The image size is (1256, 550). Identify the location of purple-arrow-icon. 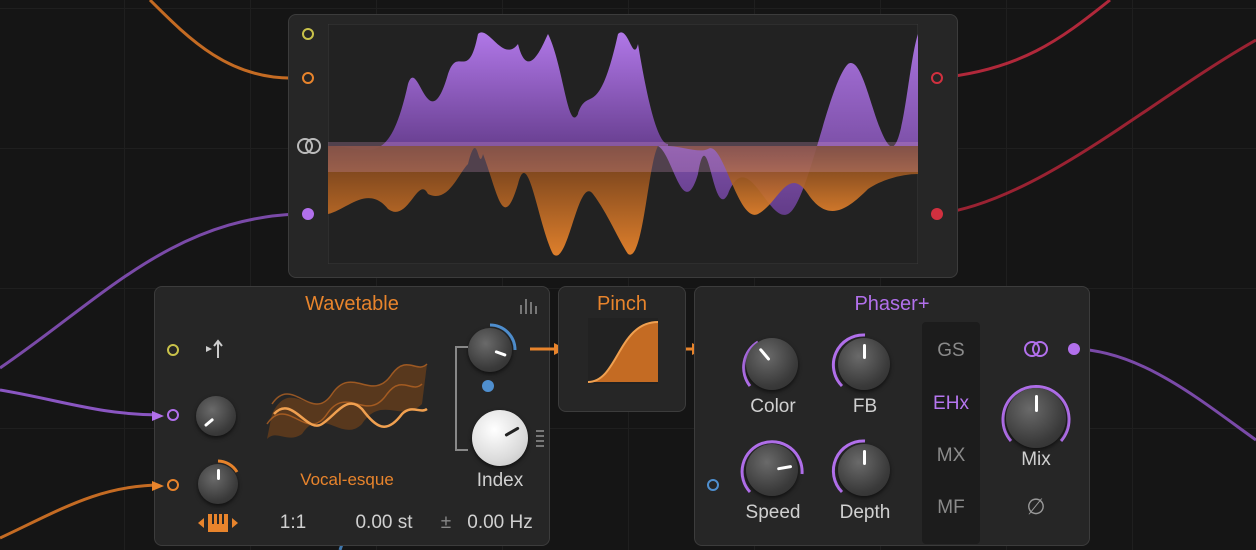
(158, 416).